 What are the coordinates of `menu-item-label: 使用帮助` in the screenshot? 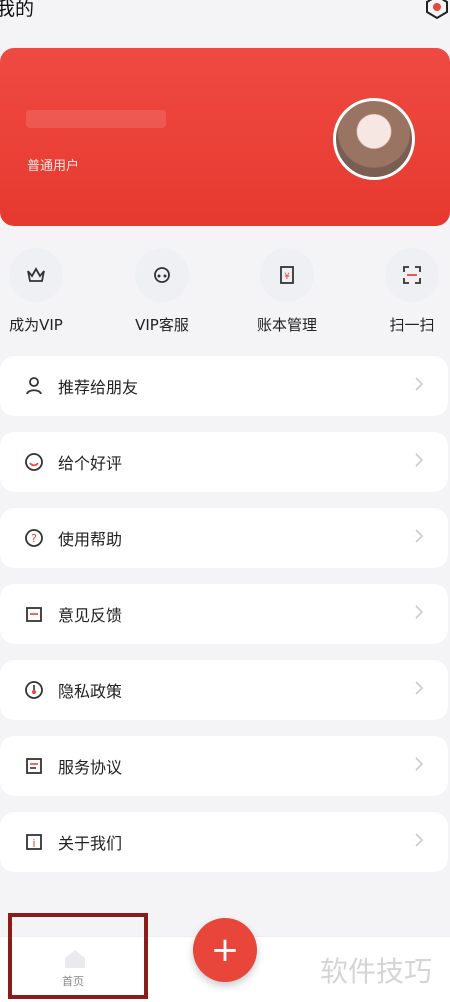 It's located at (90, 539).